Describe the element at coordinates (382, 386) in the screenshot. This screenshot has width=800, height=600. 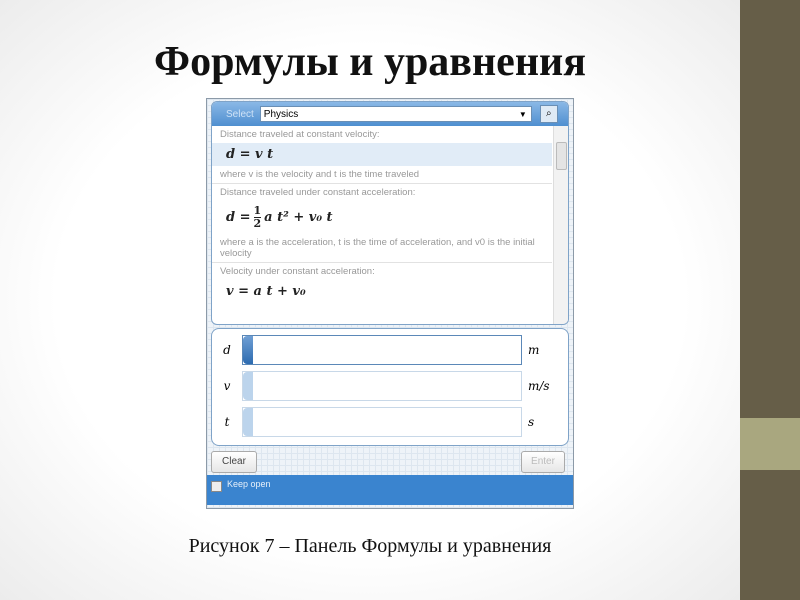
I see `variable-input-v` at that location.